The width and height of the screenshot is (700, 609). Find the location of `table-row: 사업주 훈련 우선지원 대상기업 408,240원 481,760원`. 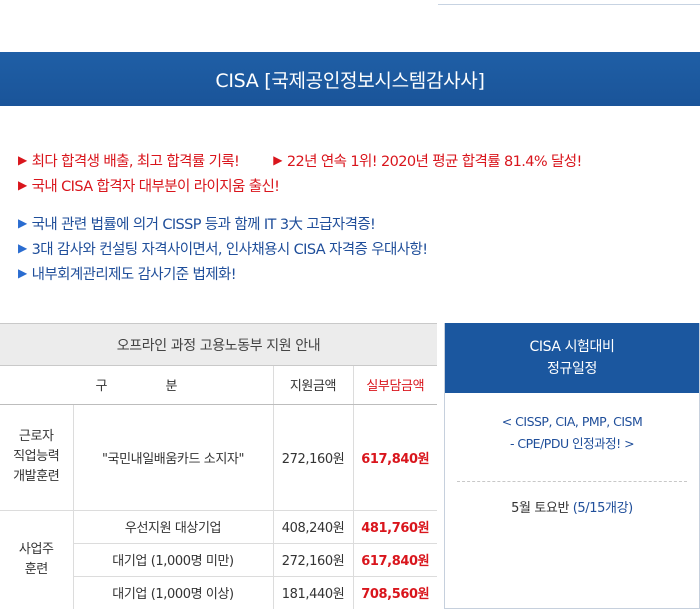

table-row: 사업주 훈련 우선지원 대상기업 408,240원 481,760원 is located at coordinates (218, 559).